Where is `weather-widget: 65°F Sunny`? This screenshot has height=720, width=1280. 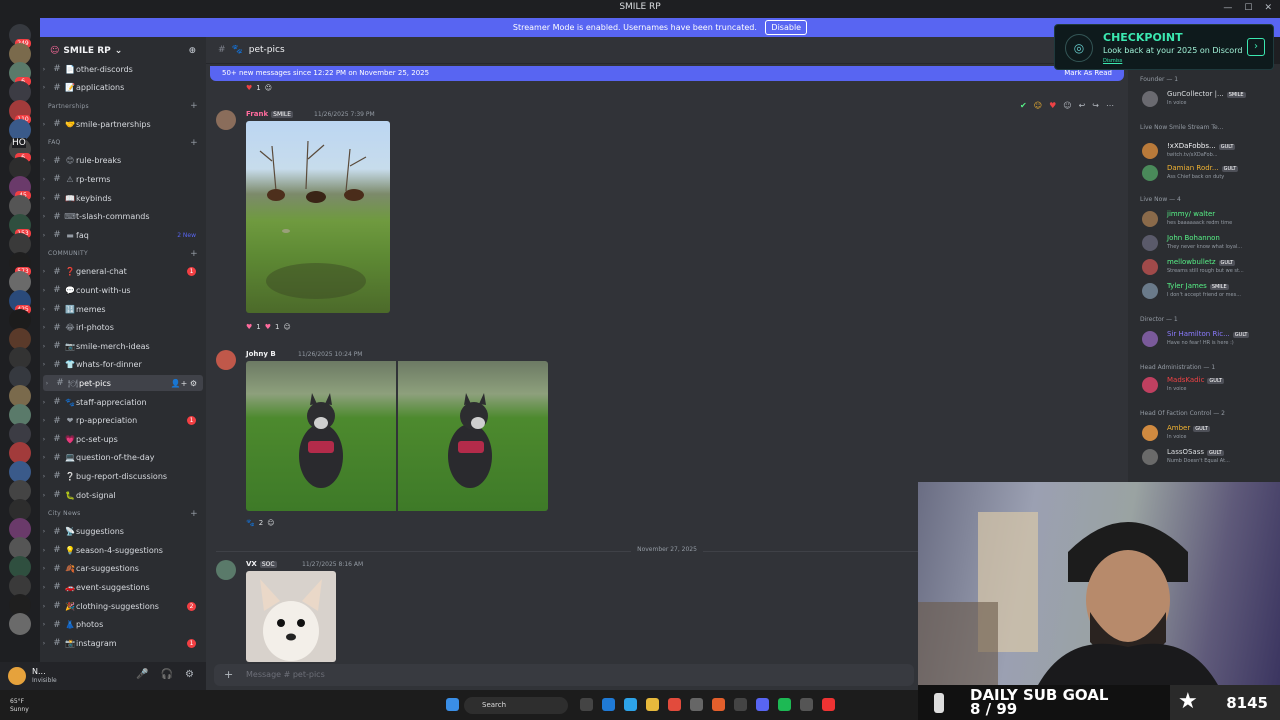 weather-widget: 65°F Sunny is located at coordinates (19, 706).